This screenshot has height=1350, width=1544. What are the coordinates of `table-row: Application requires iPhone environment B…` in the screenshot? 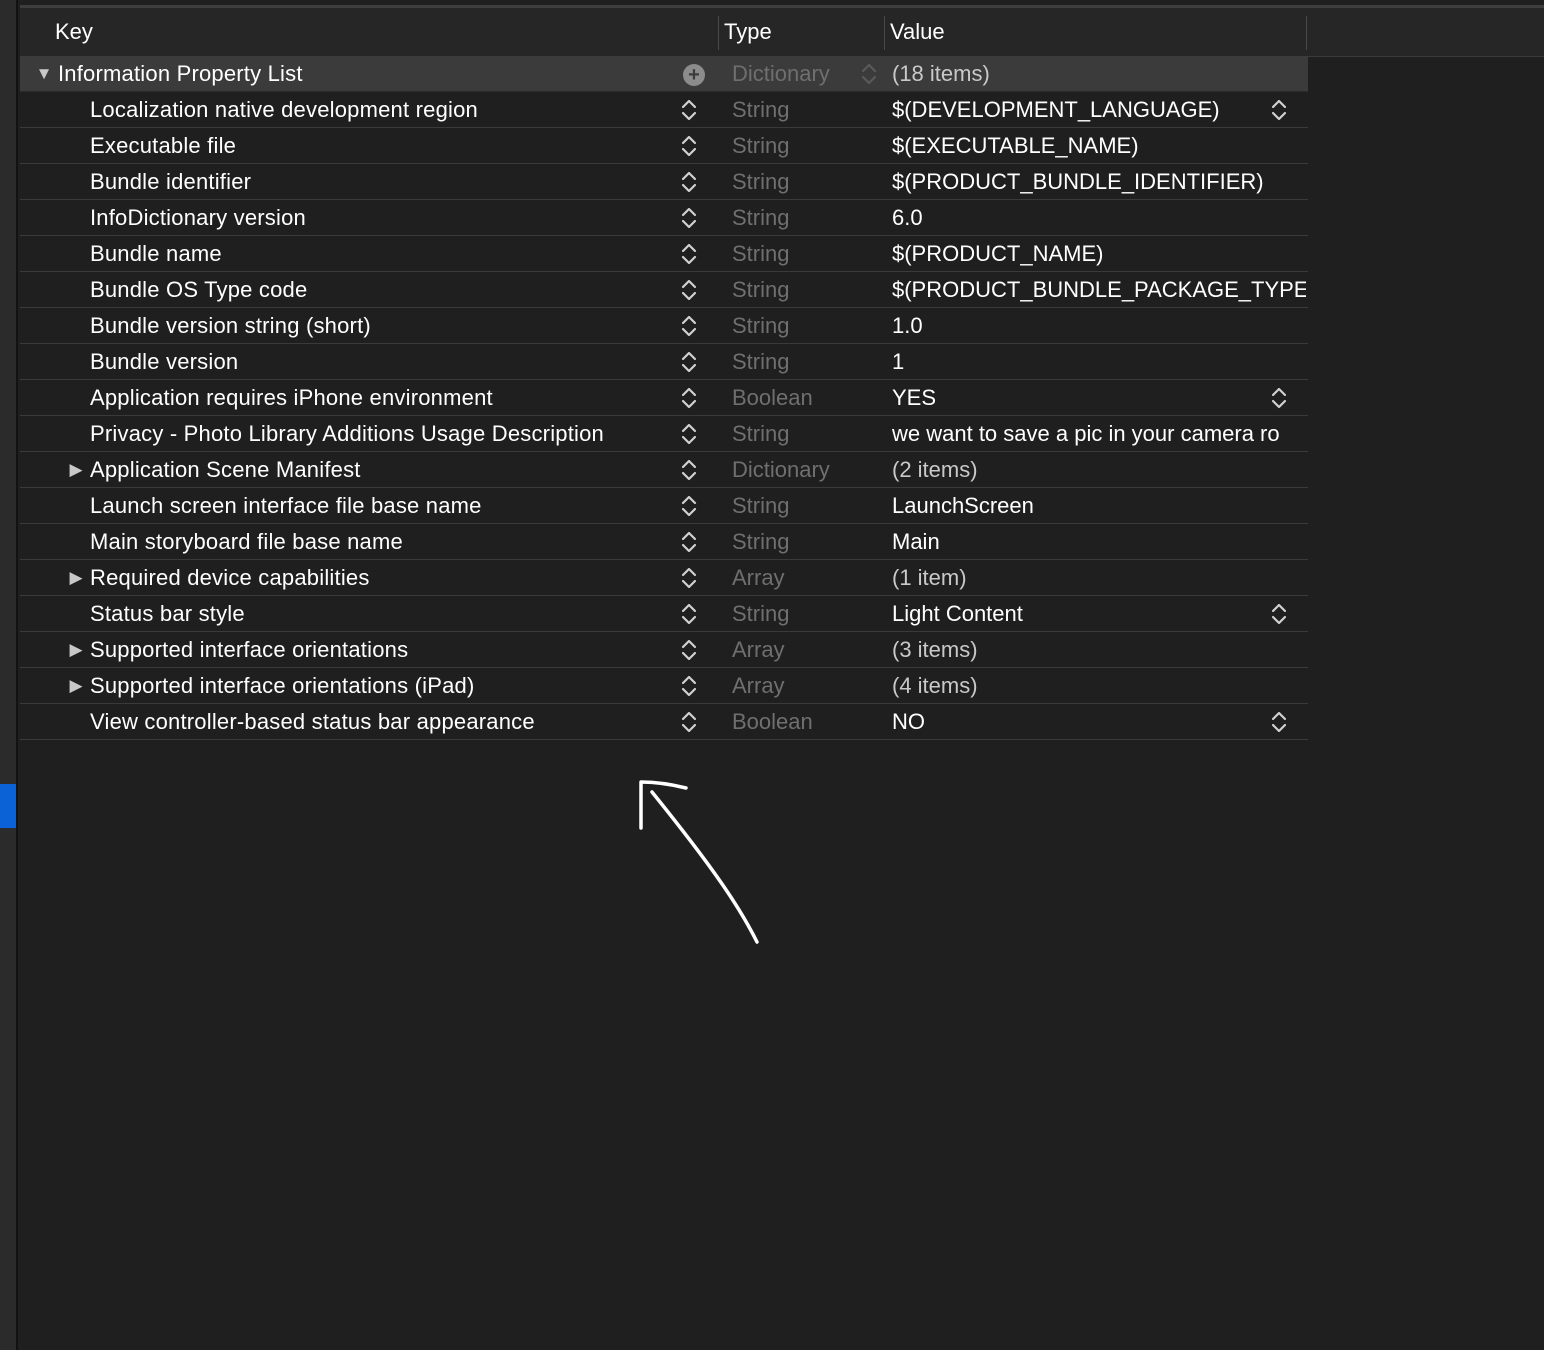 It's located at (664, 398).